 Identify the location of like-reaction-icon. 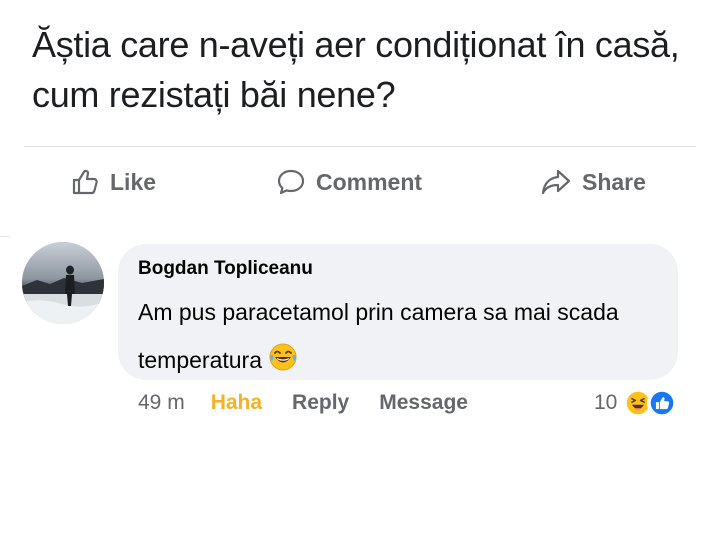
(662, 403).